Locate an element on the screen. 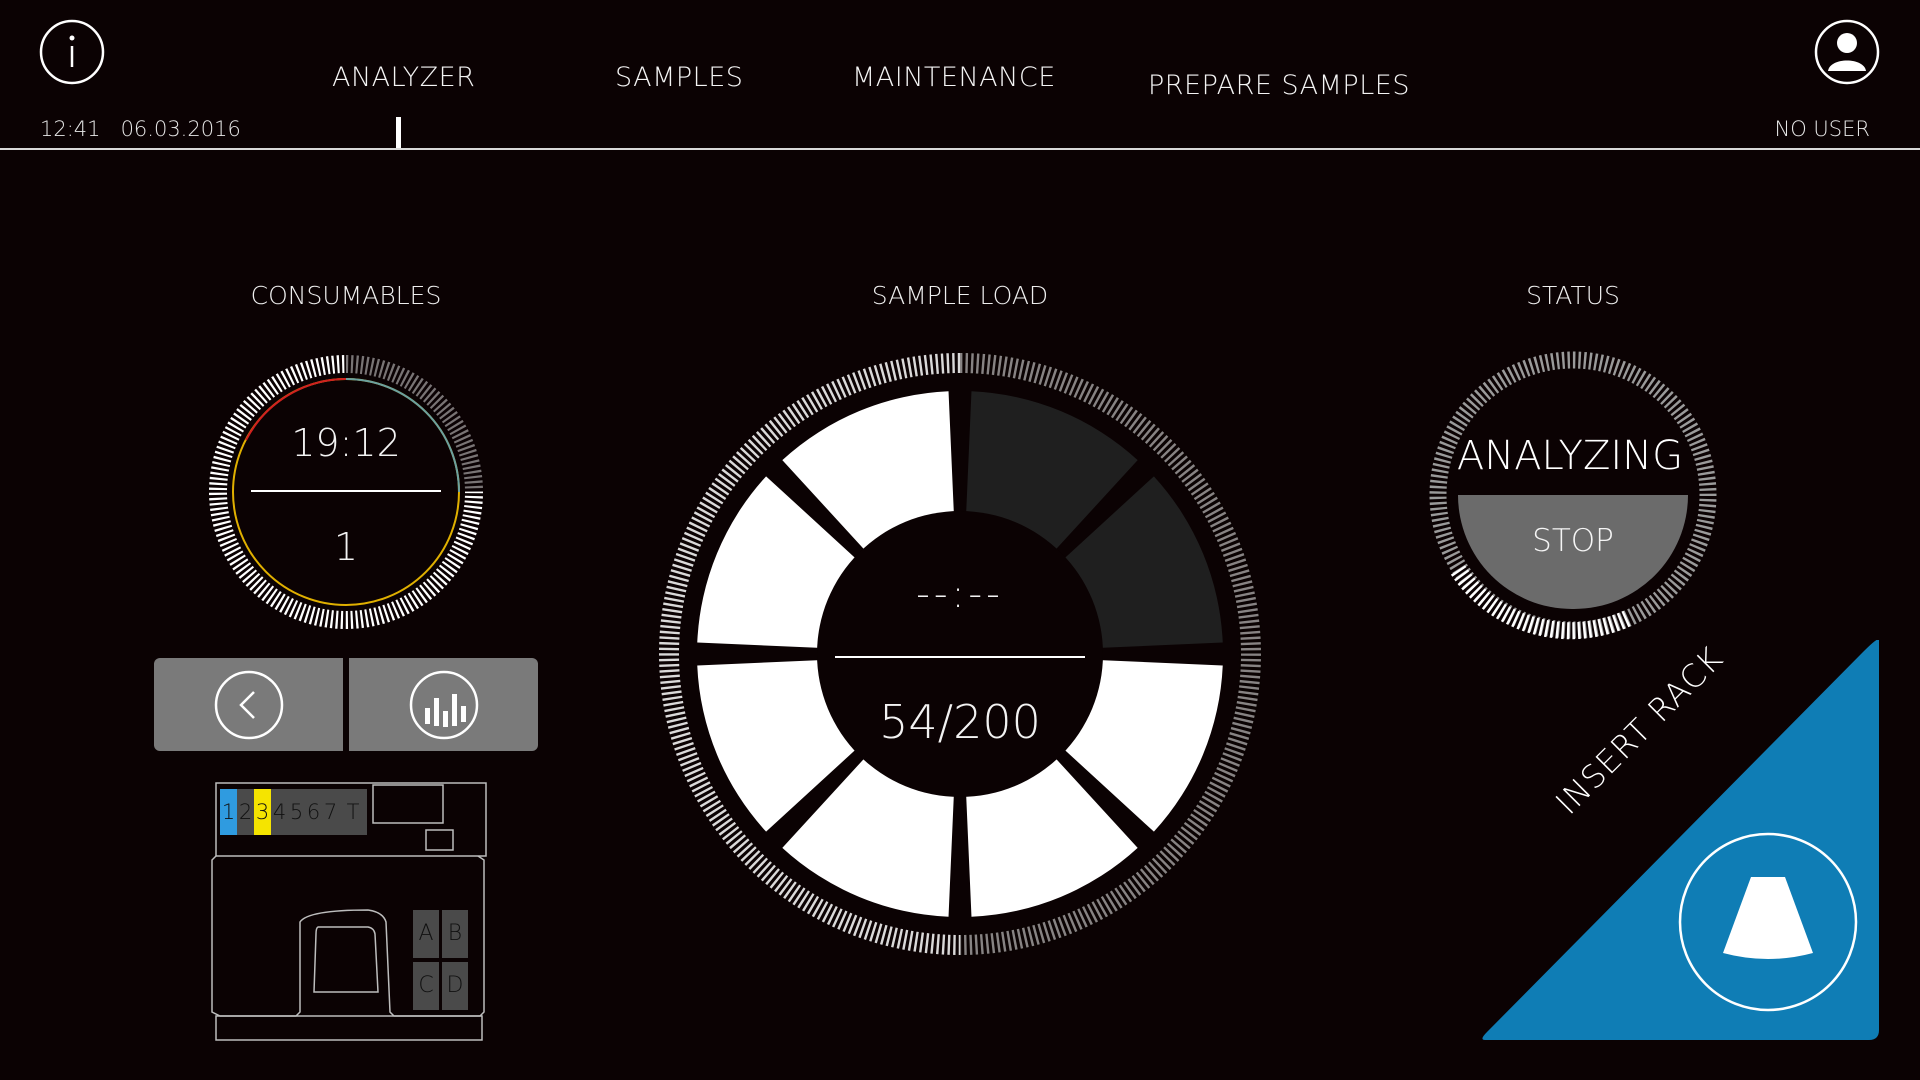 The image size is (1920, 1080). tray-slot-3: 3 is located at coordinates (262, 812).